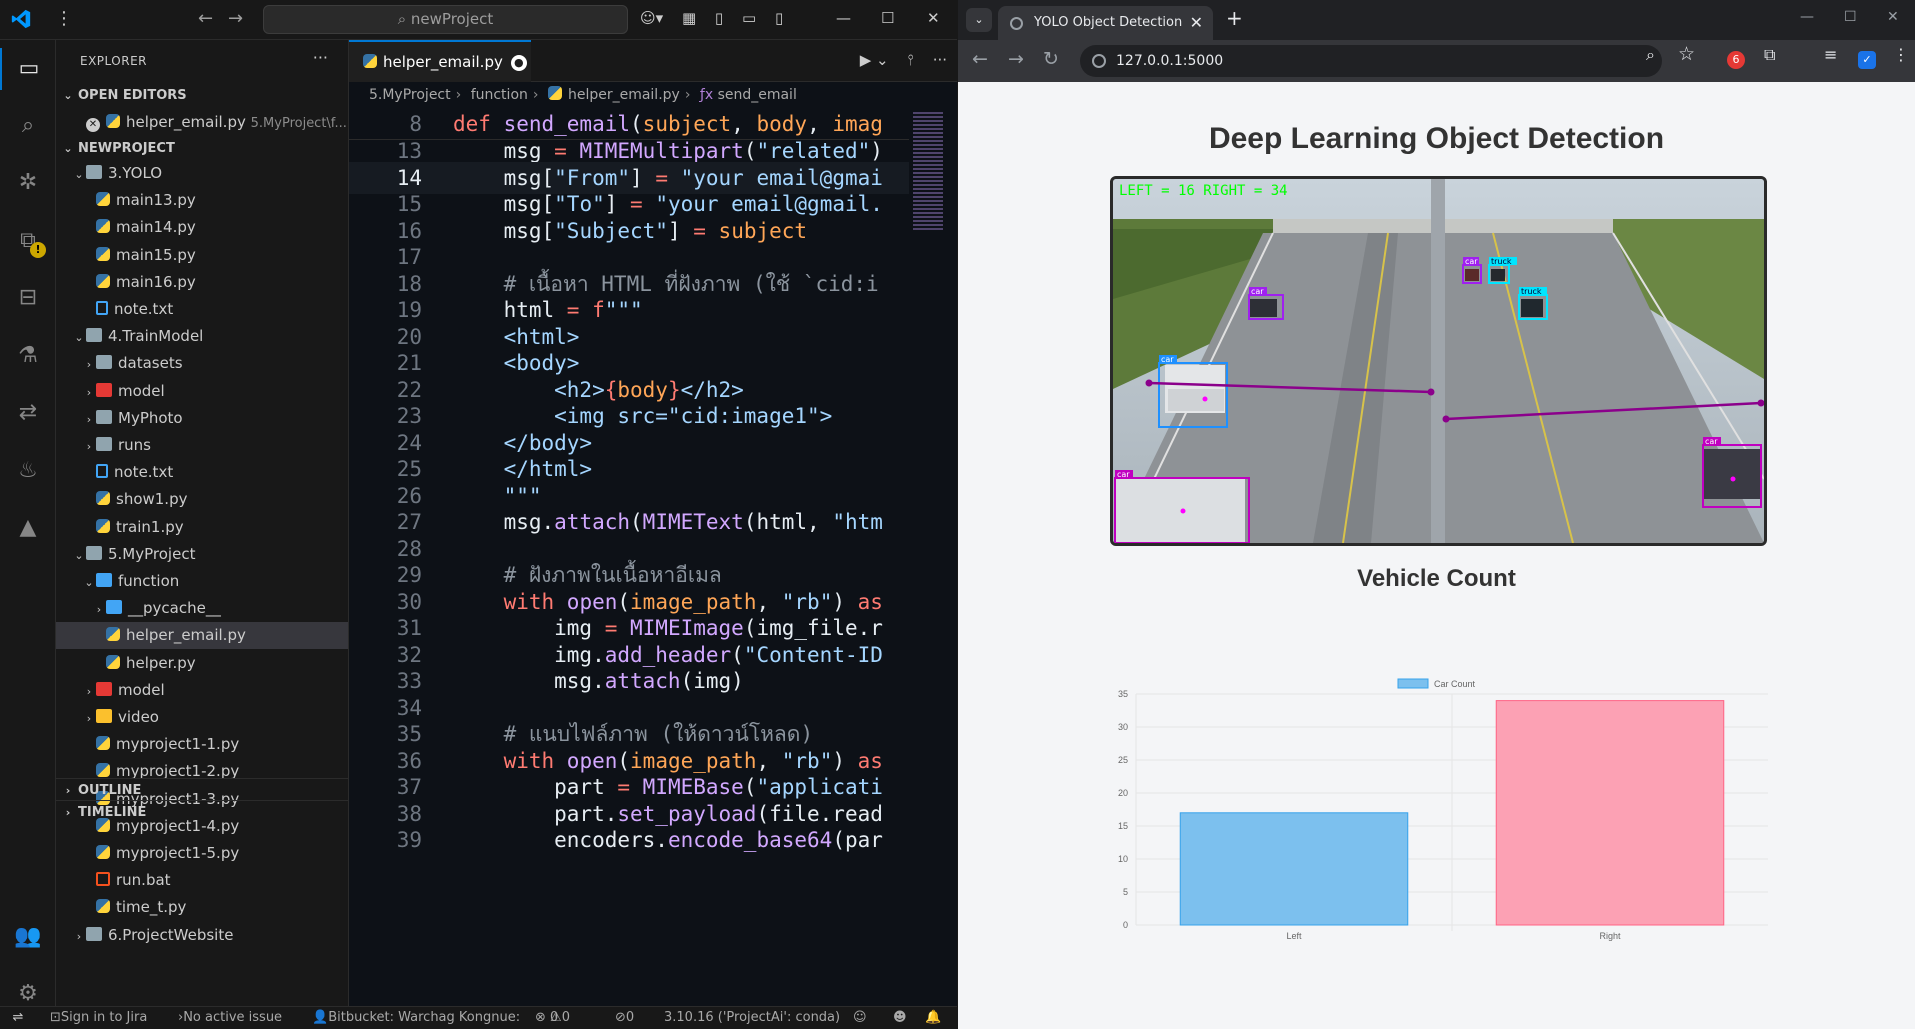 The image size is (1915, 1029). Describe the element at coordinates (94, 933) in the screenshot. I see `folder-icon` at that location.